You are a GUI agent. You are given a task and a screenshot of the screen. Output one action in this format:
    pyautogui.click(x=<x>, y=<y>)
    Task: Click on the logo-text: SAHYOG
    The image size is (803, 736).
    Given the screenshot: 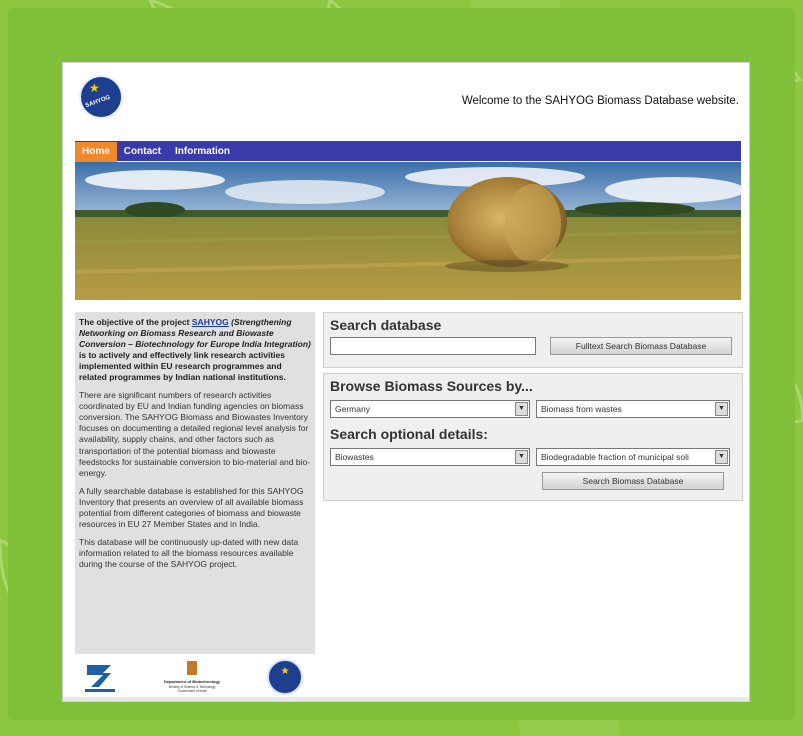 What is the action you would take?
    pyautogui.click(x=98, y=102)
    